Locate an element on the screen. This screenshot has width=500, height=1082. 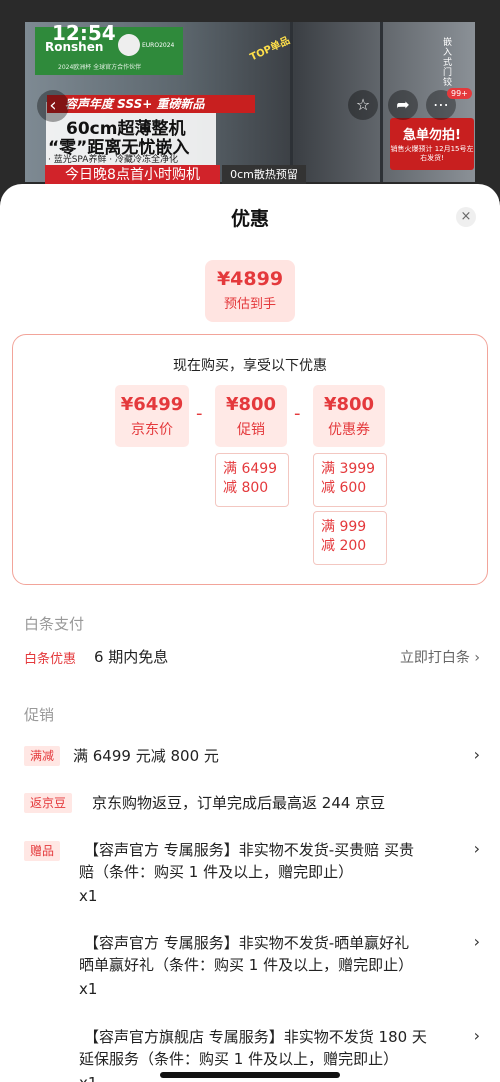
promo-section-title: 促销 is located at coordinates (39, 715).